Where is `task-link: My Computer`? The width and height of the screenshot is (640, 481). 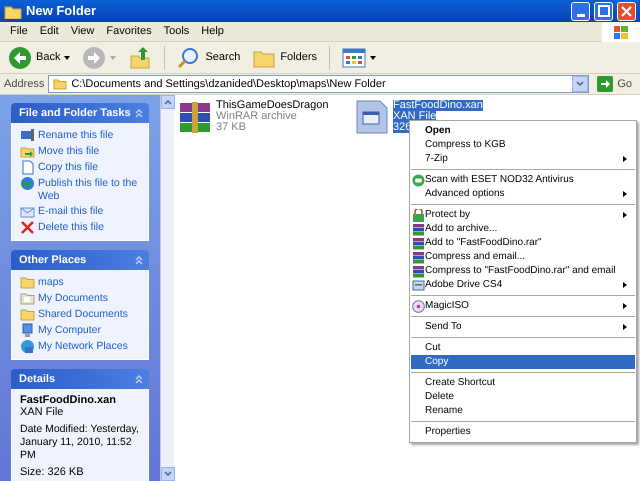 task-link: My Computer is located at coordinates (70, 330).